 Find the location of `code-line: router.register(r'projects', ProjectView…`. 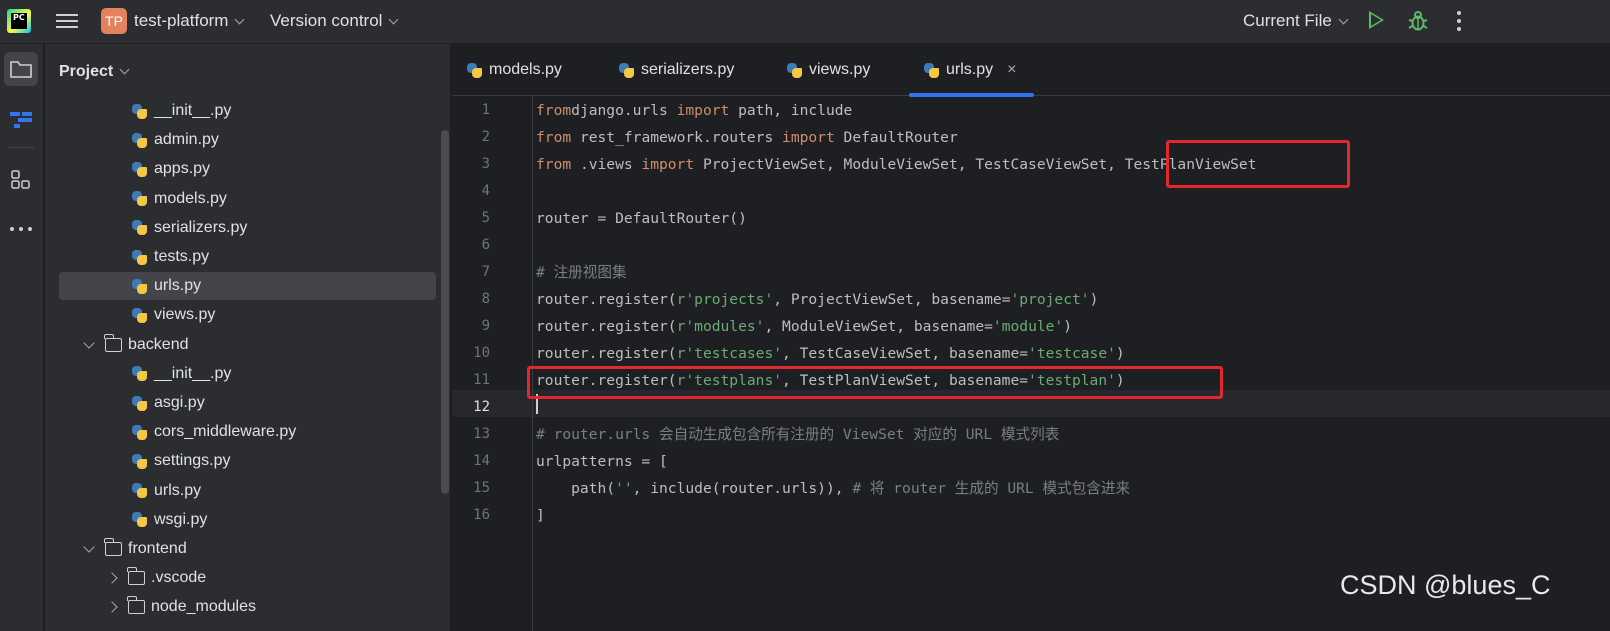

code-line: router.register(r'projects', ProjectView… is located at coordinates (817, 299).